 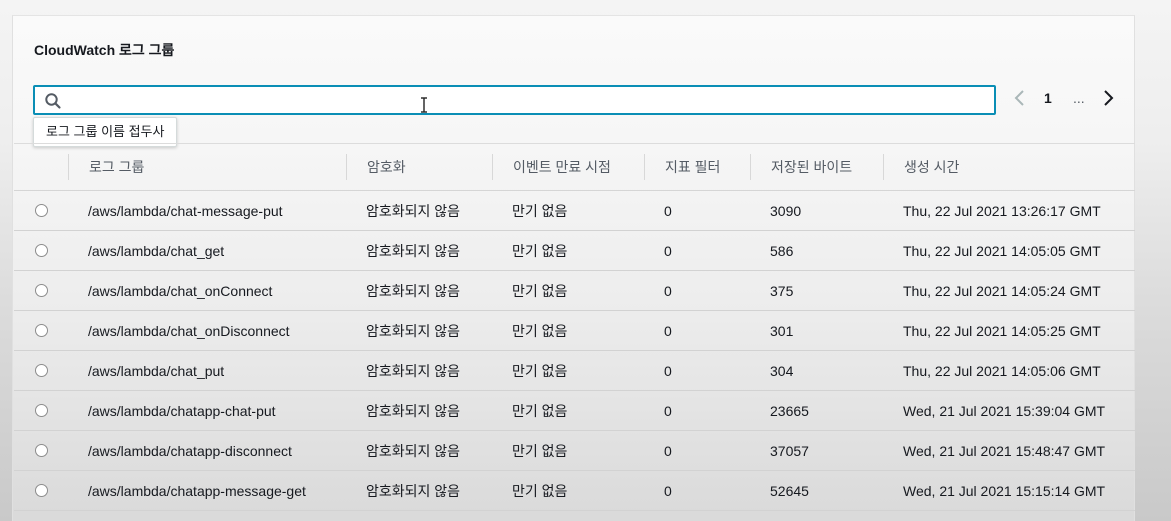 I want to click on stored-bytes-cell: 37057, so click(x=789, y=451).